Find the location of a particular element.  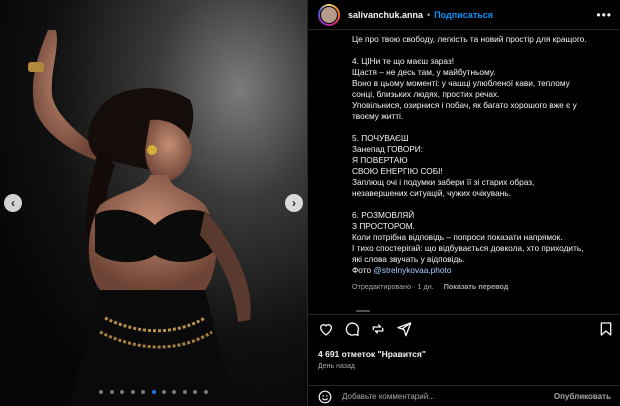

show-translation-button: Показать перевод is located at coordinates (476, 286).